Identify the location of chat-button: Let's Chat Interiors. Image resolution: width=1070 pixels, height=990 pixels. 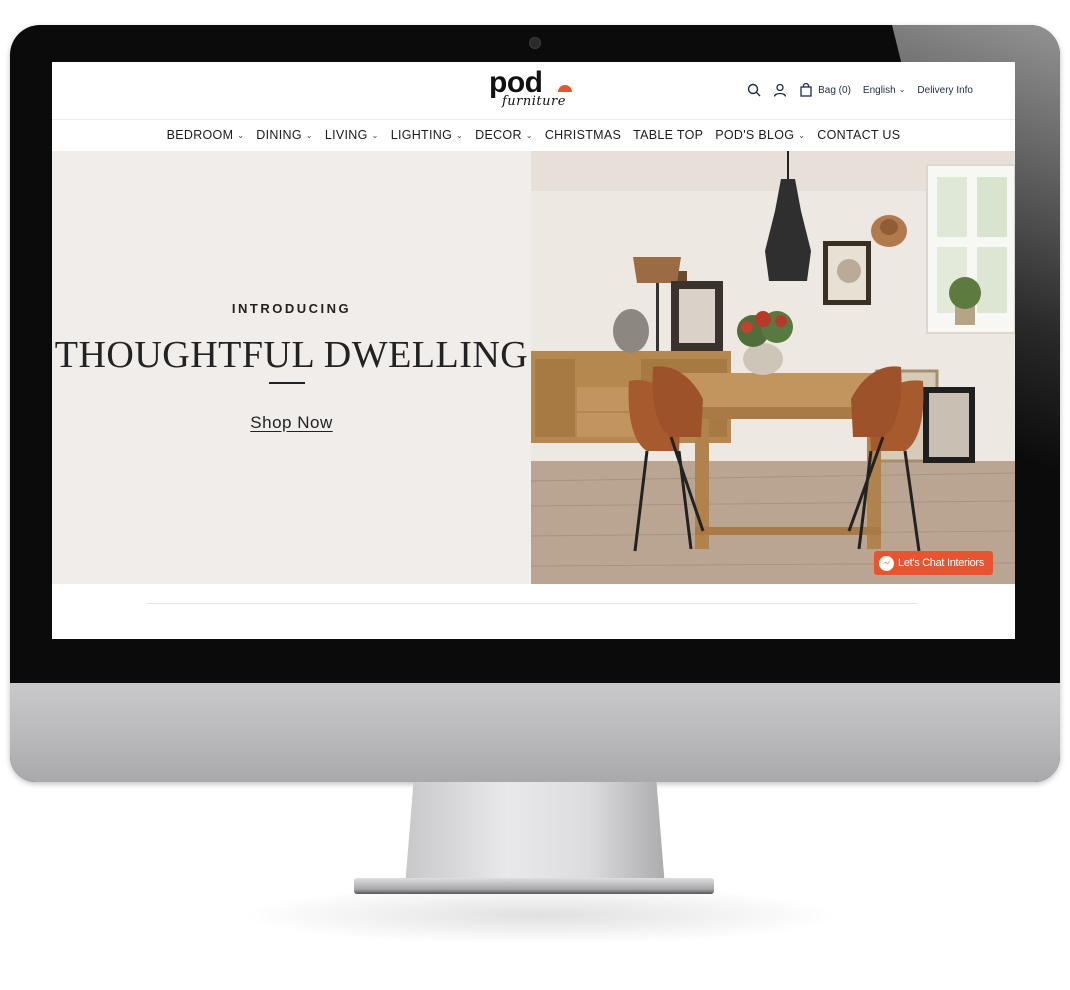
(933, 563).